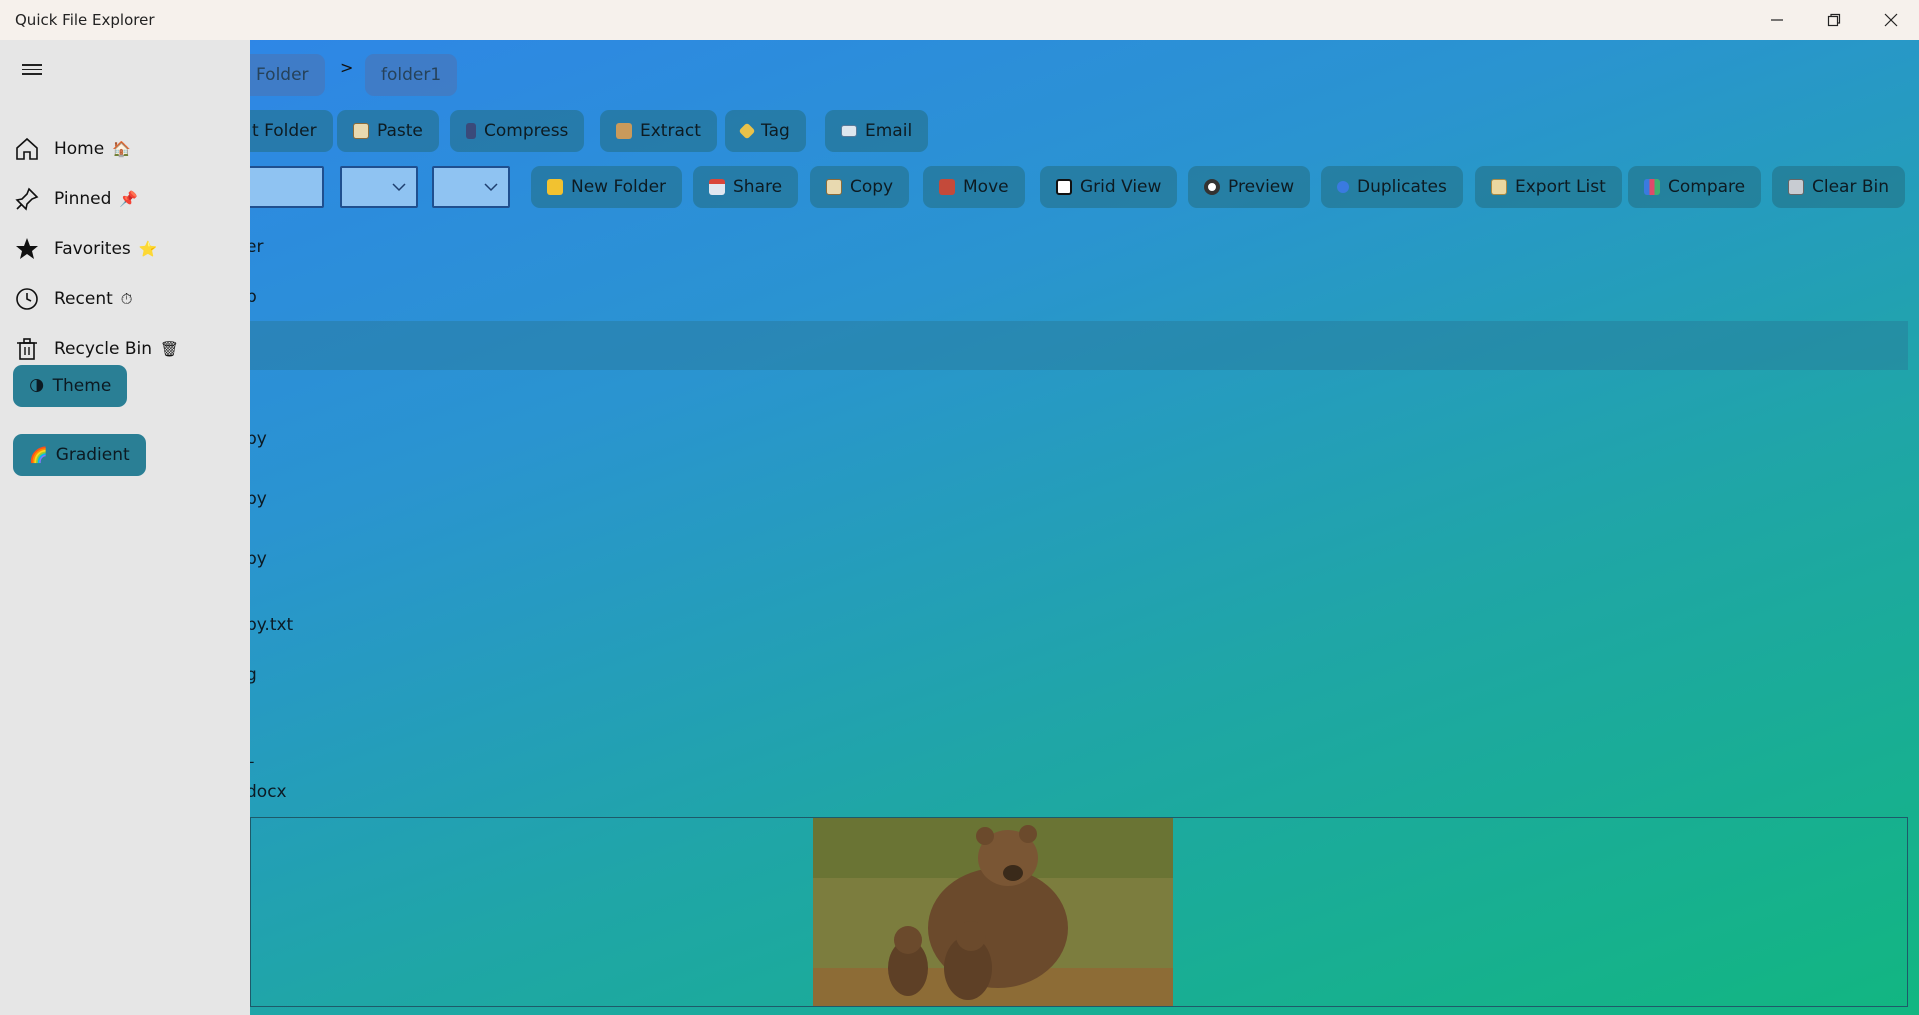 Image resolution: width=1919 pixels, height=1015 pixels. I want to click on app-title: Quick File Explorer, so click(85, 20).